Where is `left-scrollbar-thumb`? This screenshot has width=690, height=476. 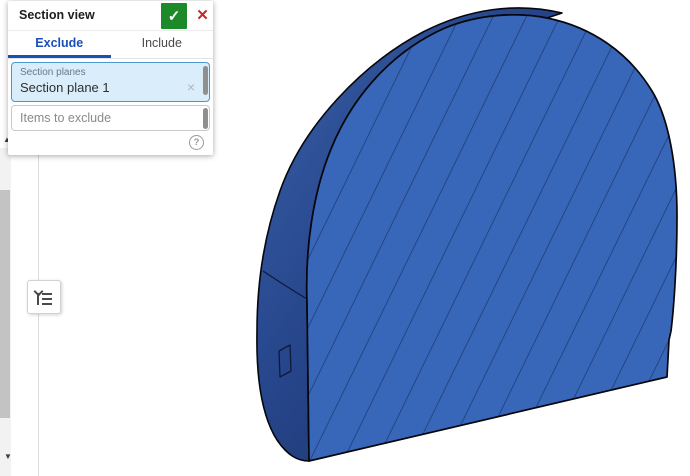 left-scrollbar-thumb is located at coordinates (5, 304).